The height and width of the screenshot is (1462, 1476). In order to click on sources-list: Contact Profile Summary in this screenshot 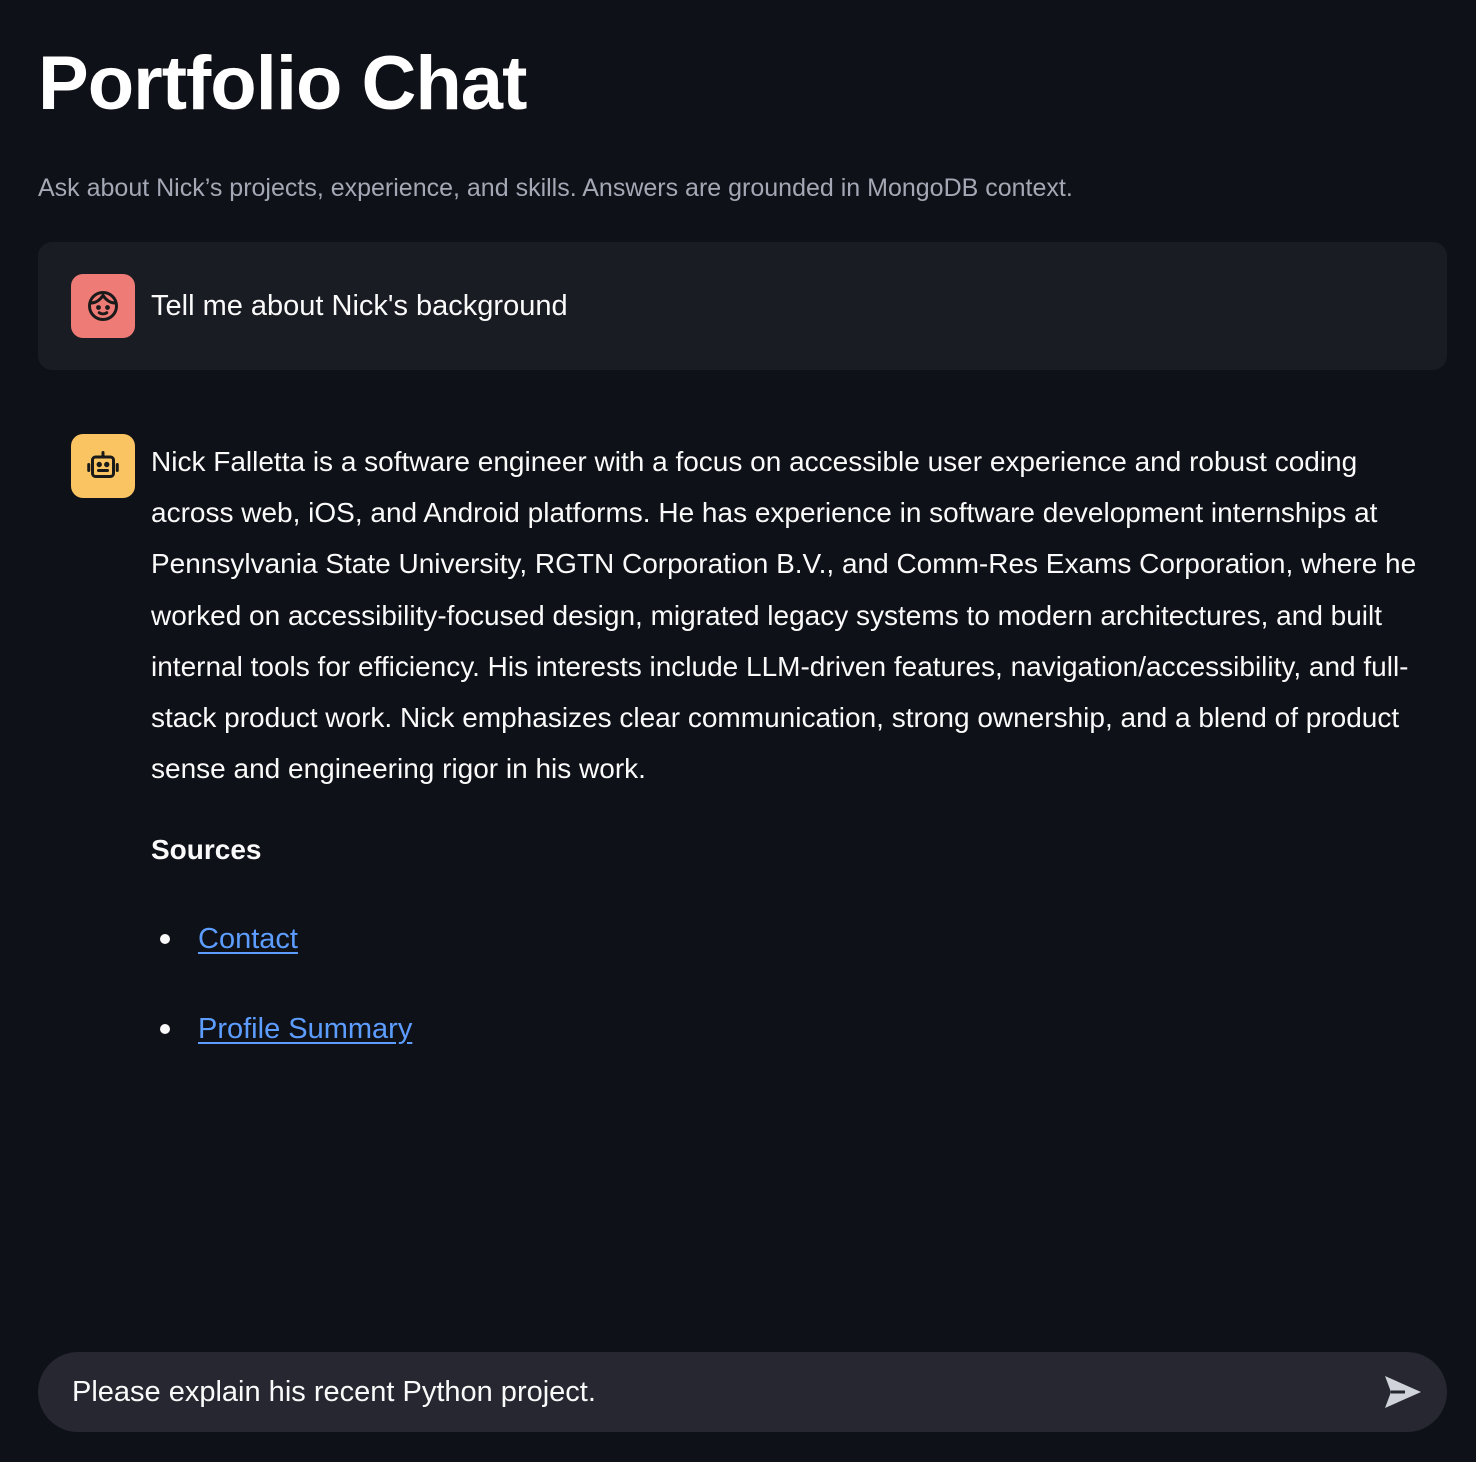, I will do `click(281, 1008)`.